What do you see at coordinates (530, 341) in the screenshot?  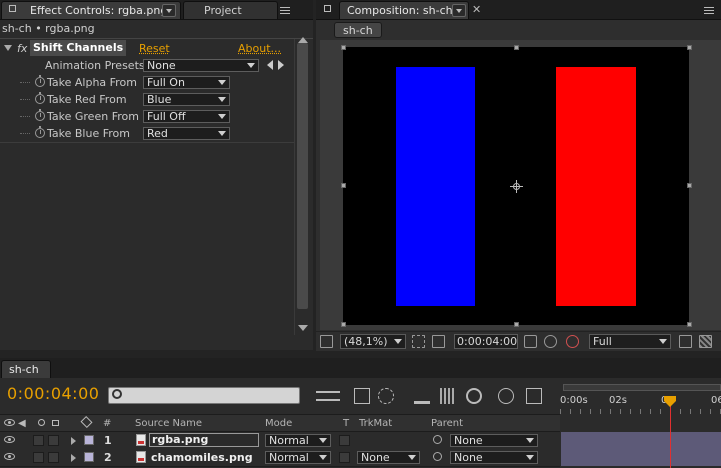 I see `camera-icon` at bounding box center [530, 341].